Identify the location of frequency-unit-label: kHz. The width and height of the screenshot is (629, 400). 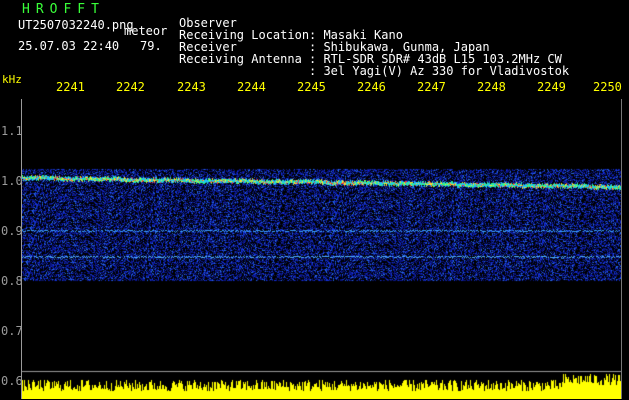
(12, 79).